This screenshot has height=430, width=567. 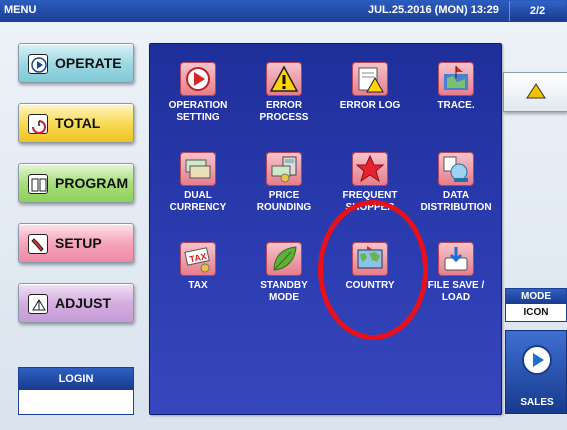 I want to click on total-label: TOTAL, so click(x=78, y=123).